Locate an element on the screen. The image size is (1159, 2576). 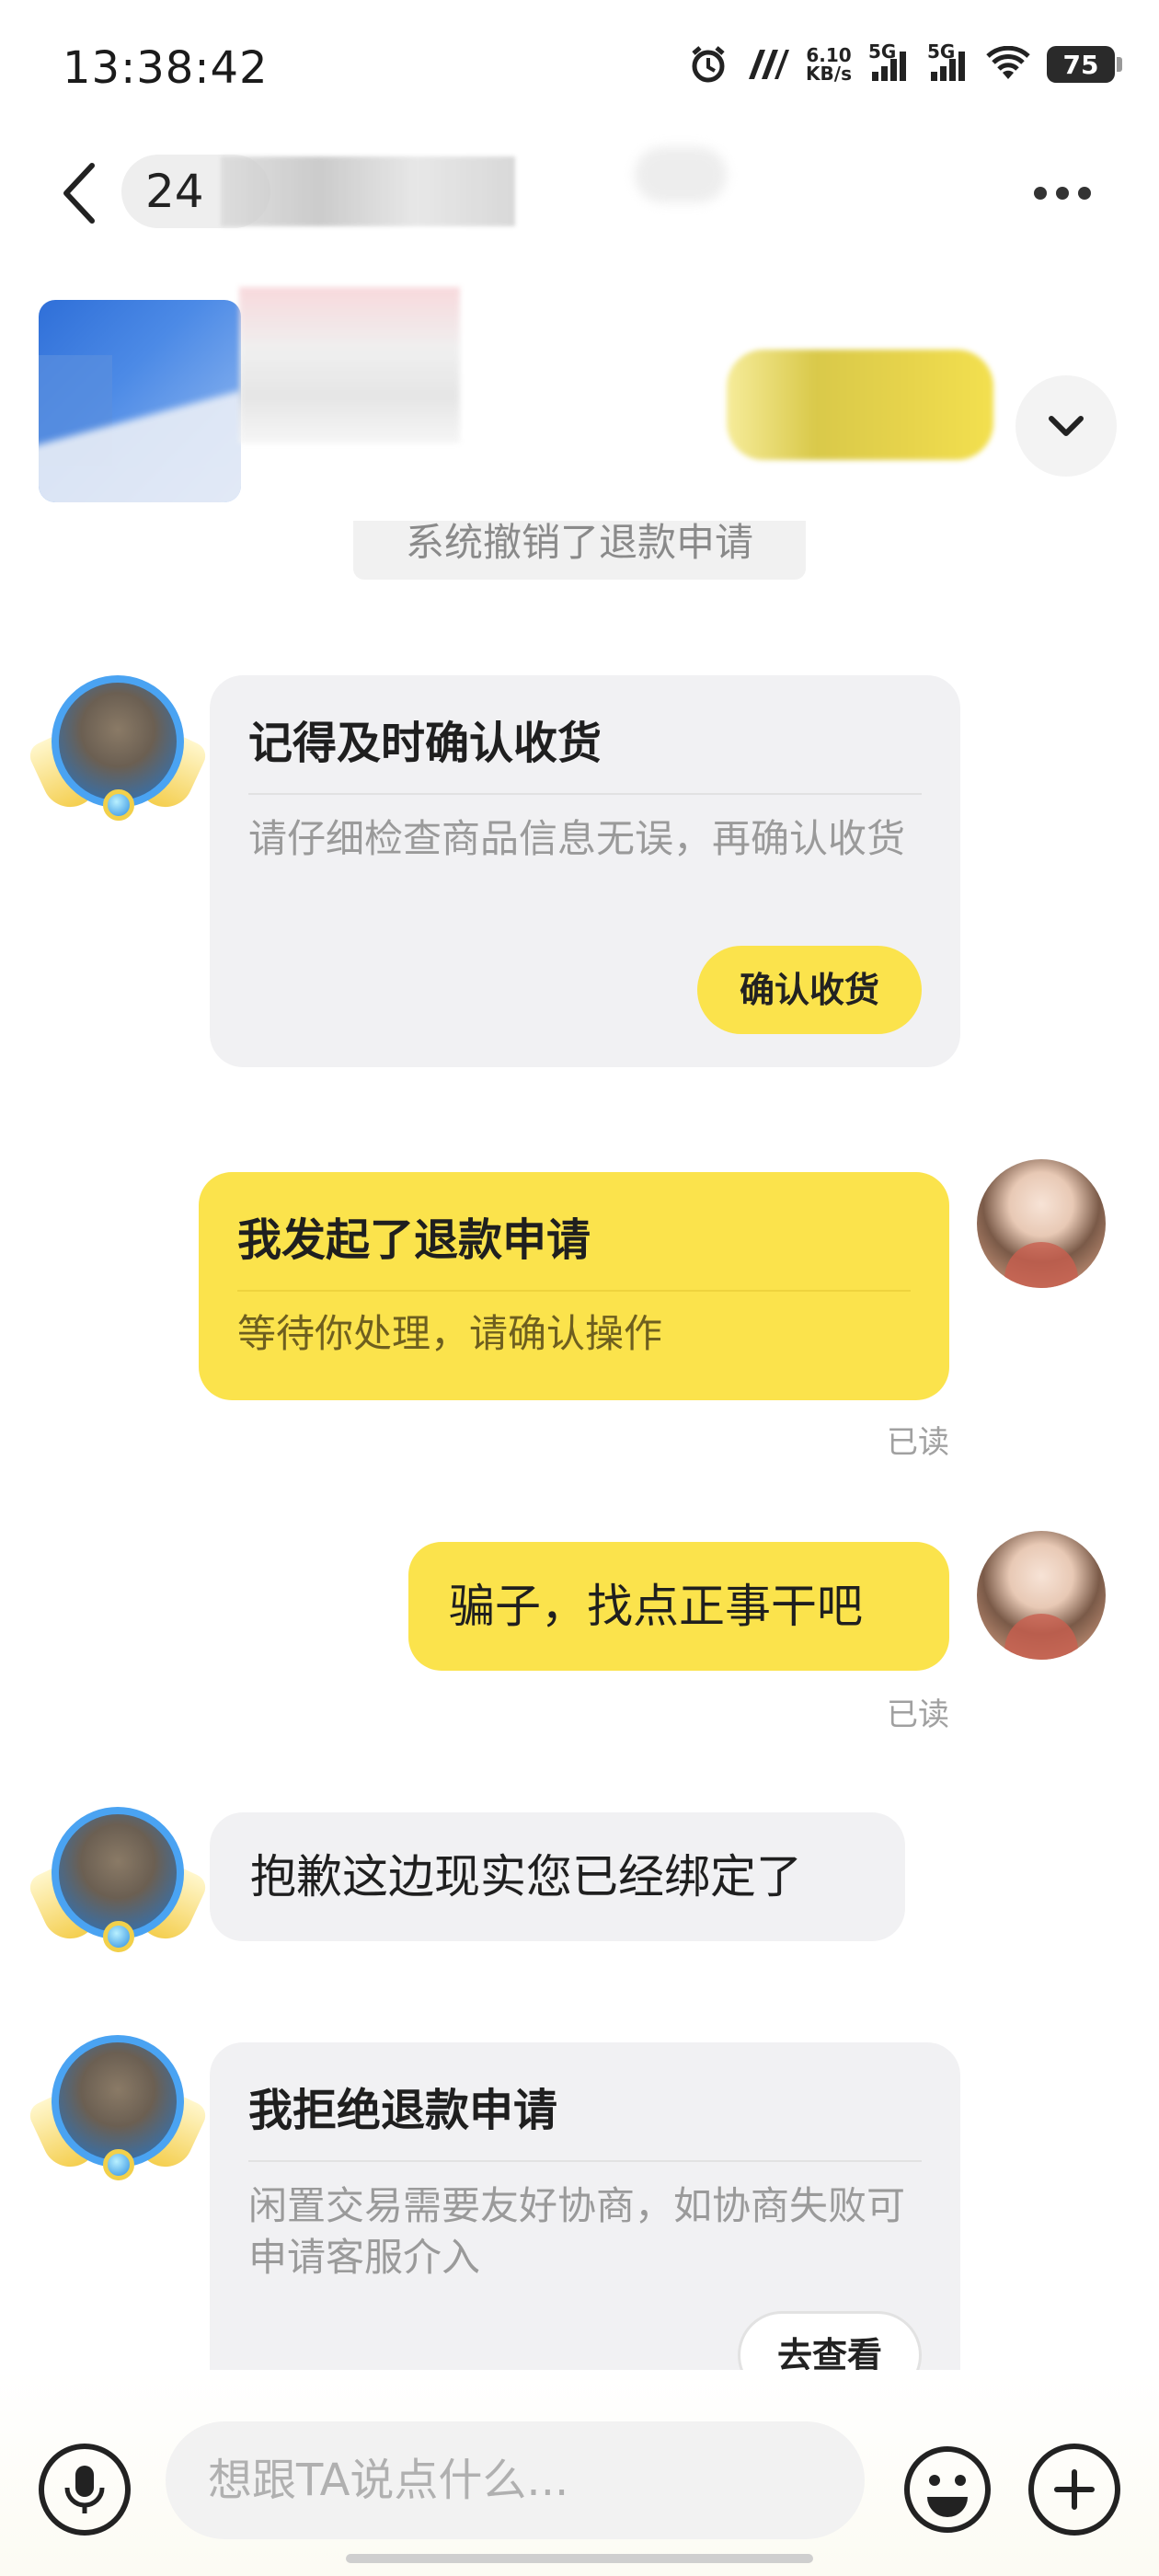
card-title: 记得及时确认收货 is located at coordinates (425, 743).